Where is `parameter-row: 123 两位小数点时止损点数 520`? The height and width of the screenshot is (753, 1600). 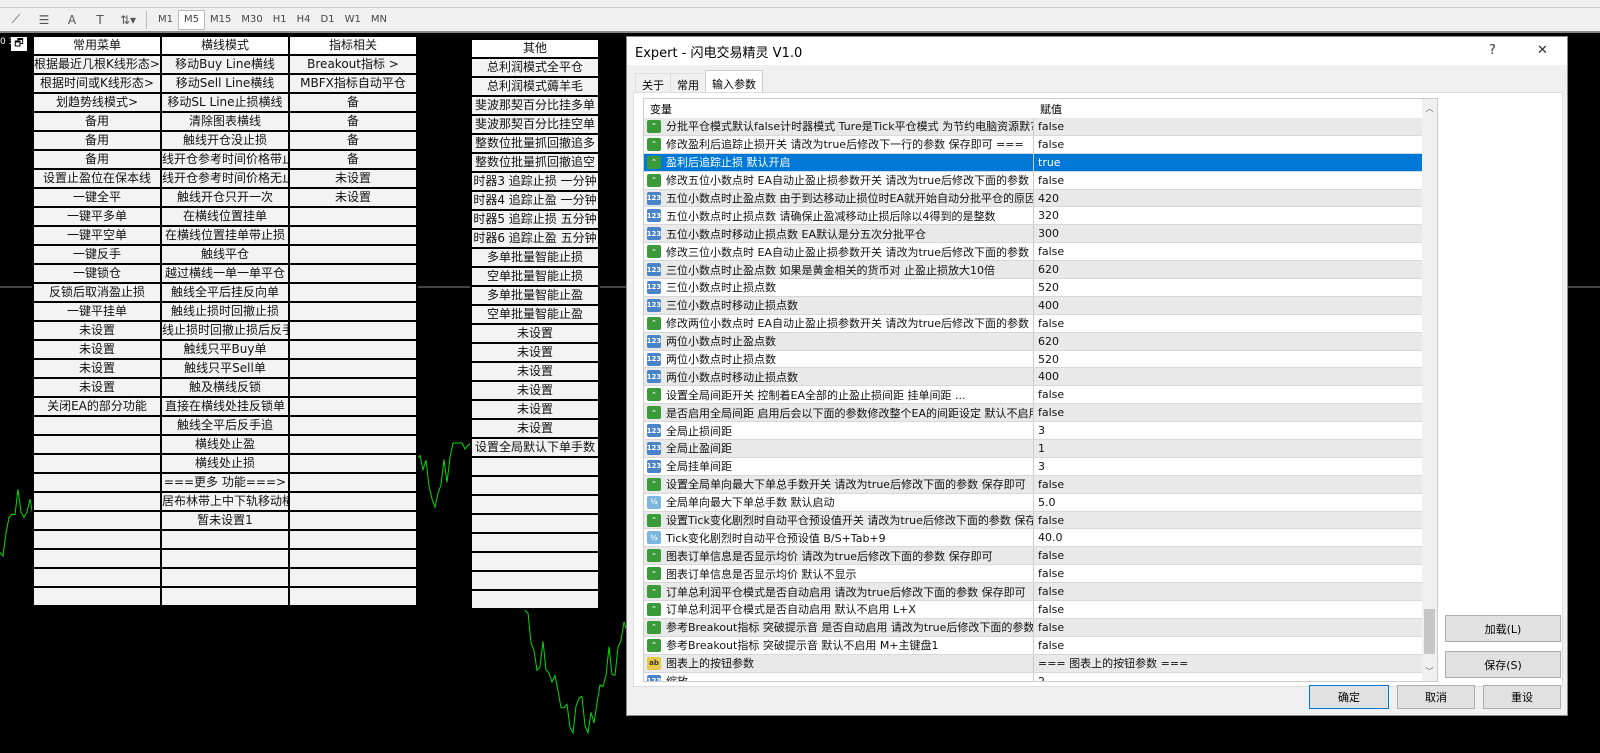 parameter-row: 123 两位小数点时止损点数 520 is located at coordinates (1034, 359).